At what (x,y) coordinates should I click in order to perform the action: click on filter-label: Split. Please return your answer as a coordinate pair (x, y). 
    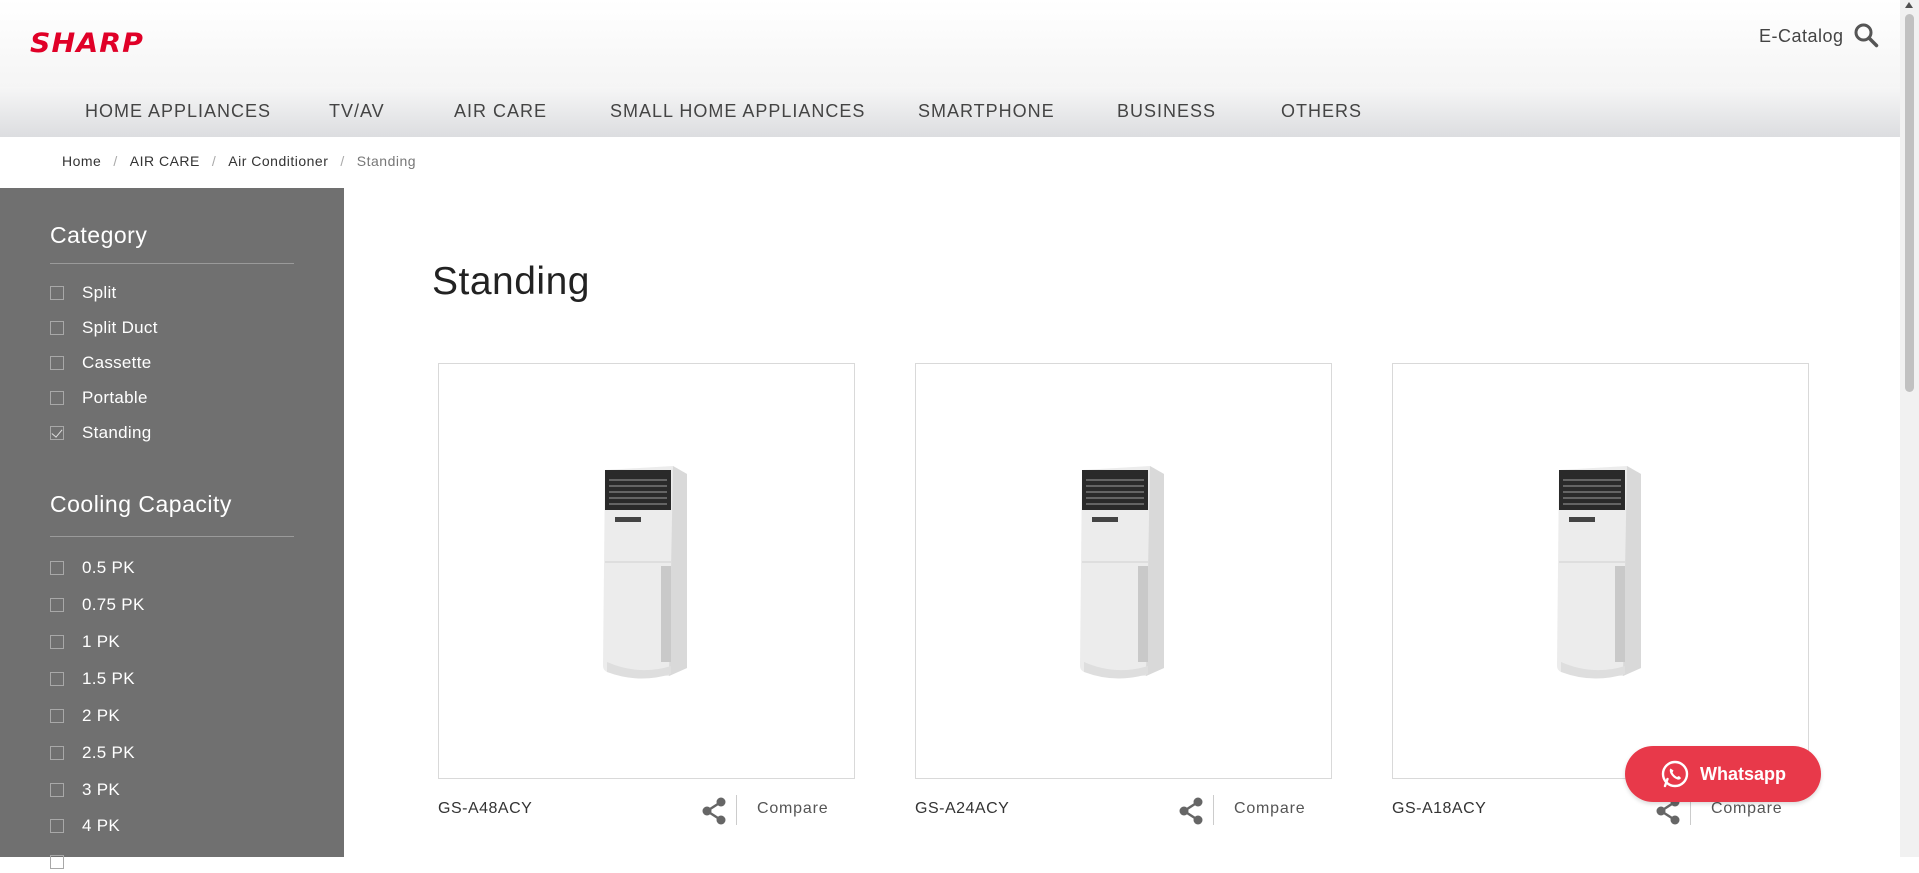
    Looking at the image, I should click on (99, 292).